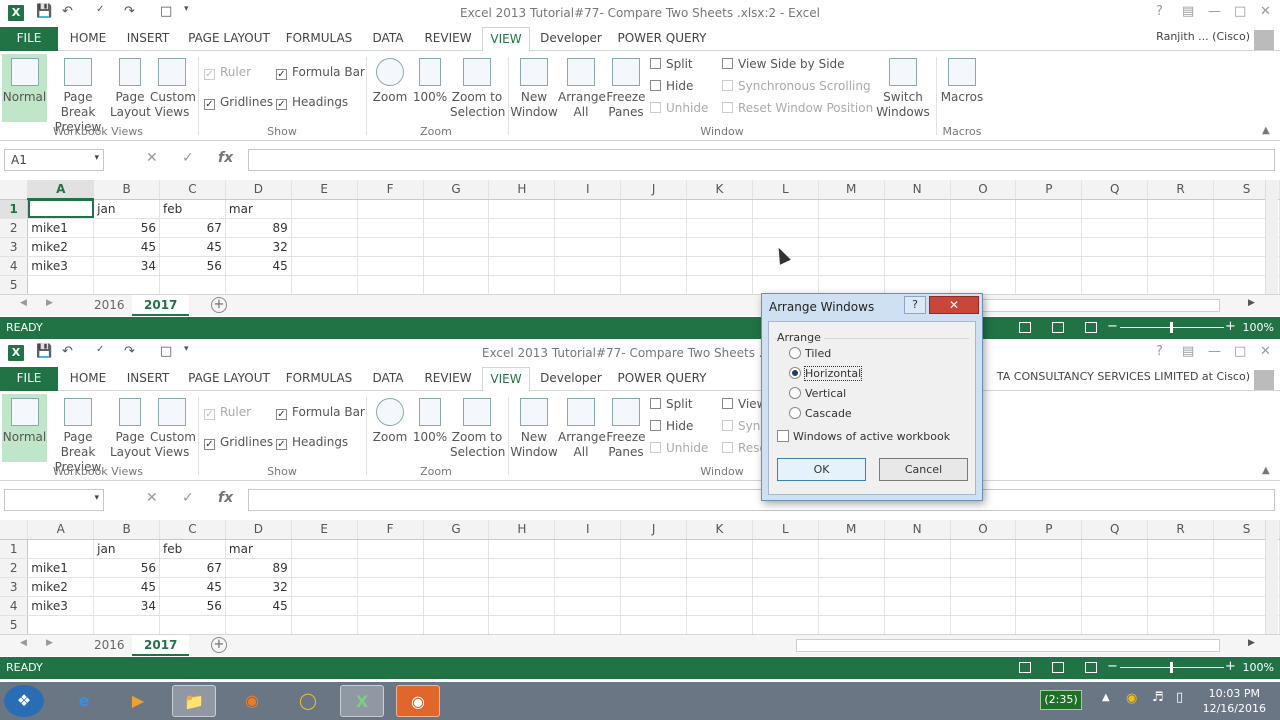 This screenshot has height=720, width=1280. Describe the element at coordinates (477, 88) in the screenshot. I see `zoom-to-selection-button: Zoom to Selection` at that location.